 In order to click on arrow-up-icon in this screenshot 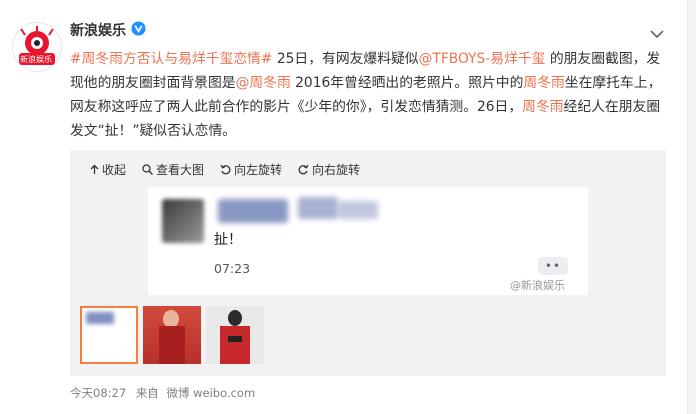, I will do `click(94, 169)`.